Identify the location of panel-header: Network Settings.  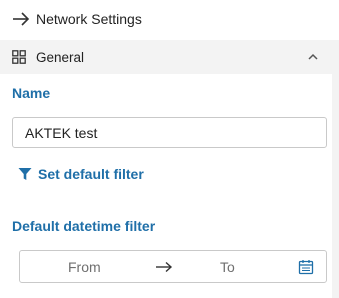
(77, 19).